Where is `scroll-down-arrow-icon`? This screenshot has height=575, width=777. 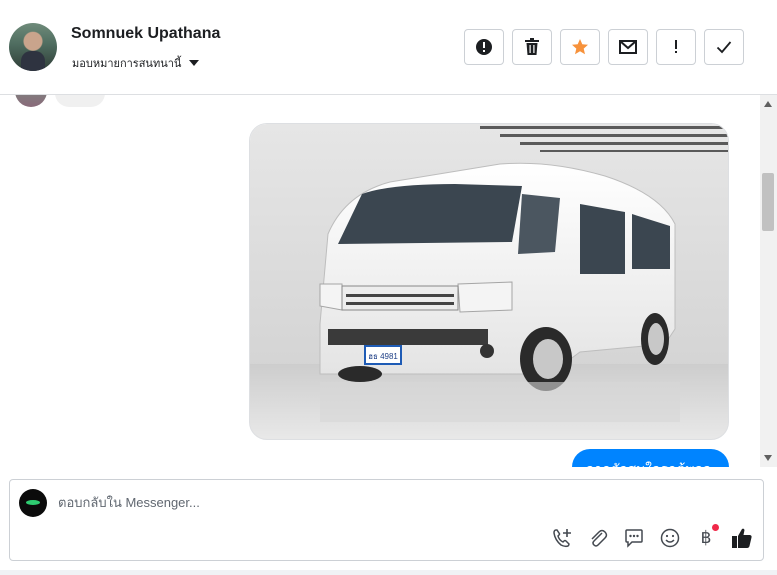
scroll-down-arrow-icon is located at coordinates (768, 458).